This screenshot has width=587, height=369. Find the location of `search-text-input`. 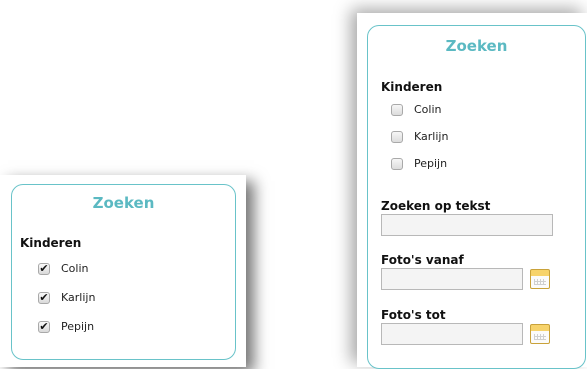

search-text-input is located at coordinates (467, 225).